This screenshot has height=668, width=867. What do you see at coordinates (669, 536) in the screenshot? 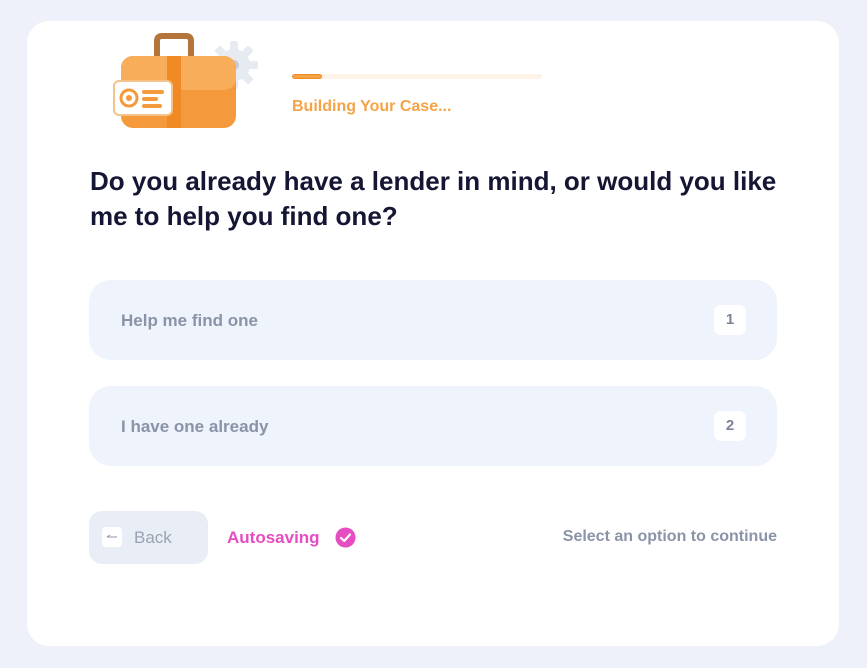
I see `continue-hint: Select an option to continue` at bounding box center [669, 536].